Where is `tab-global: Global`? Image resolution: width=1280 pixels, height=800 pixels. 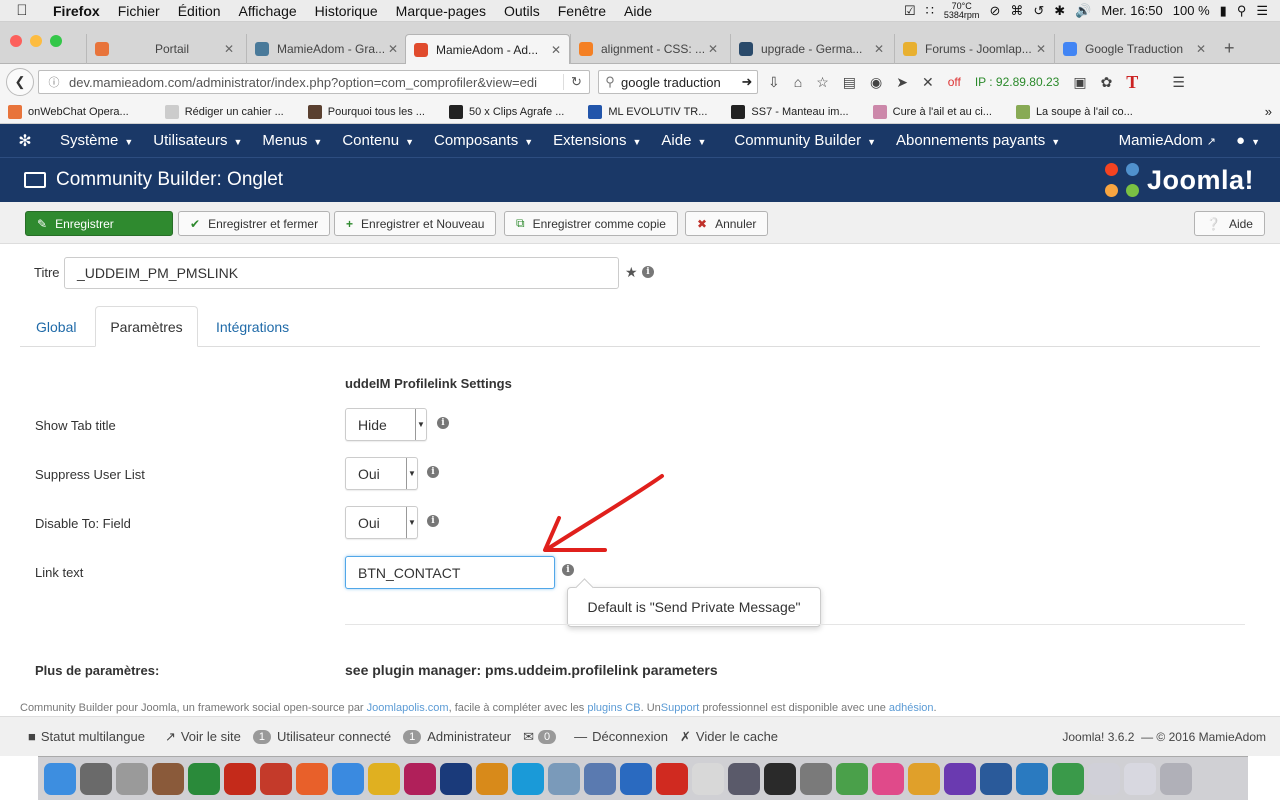 tab-global: Global is located at coordinates (56, 326).